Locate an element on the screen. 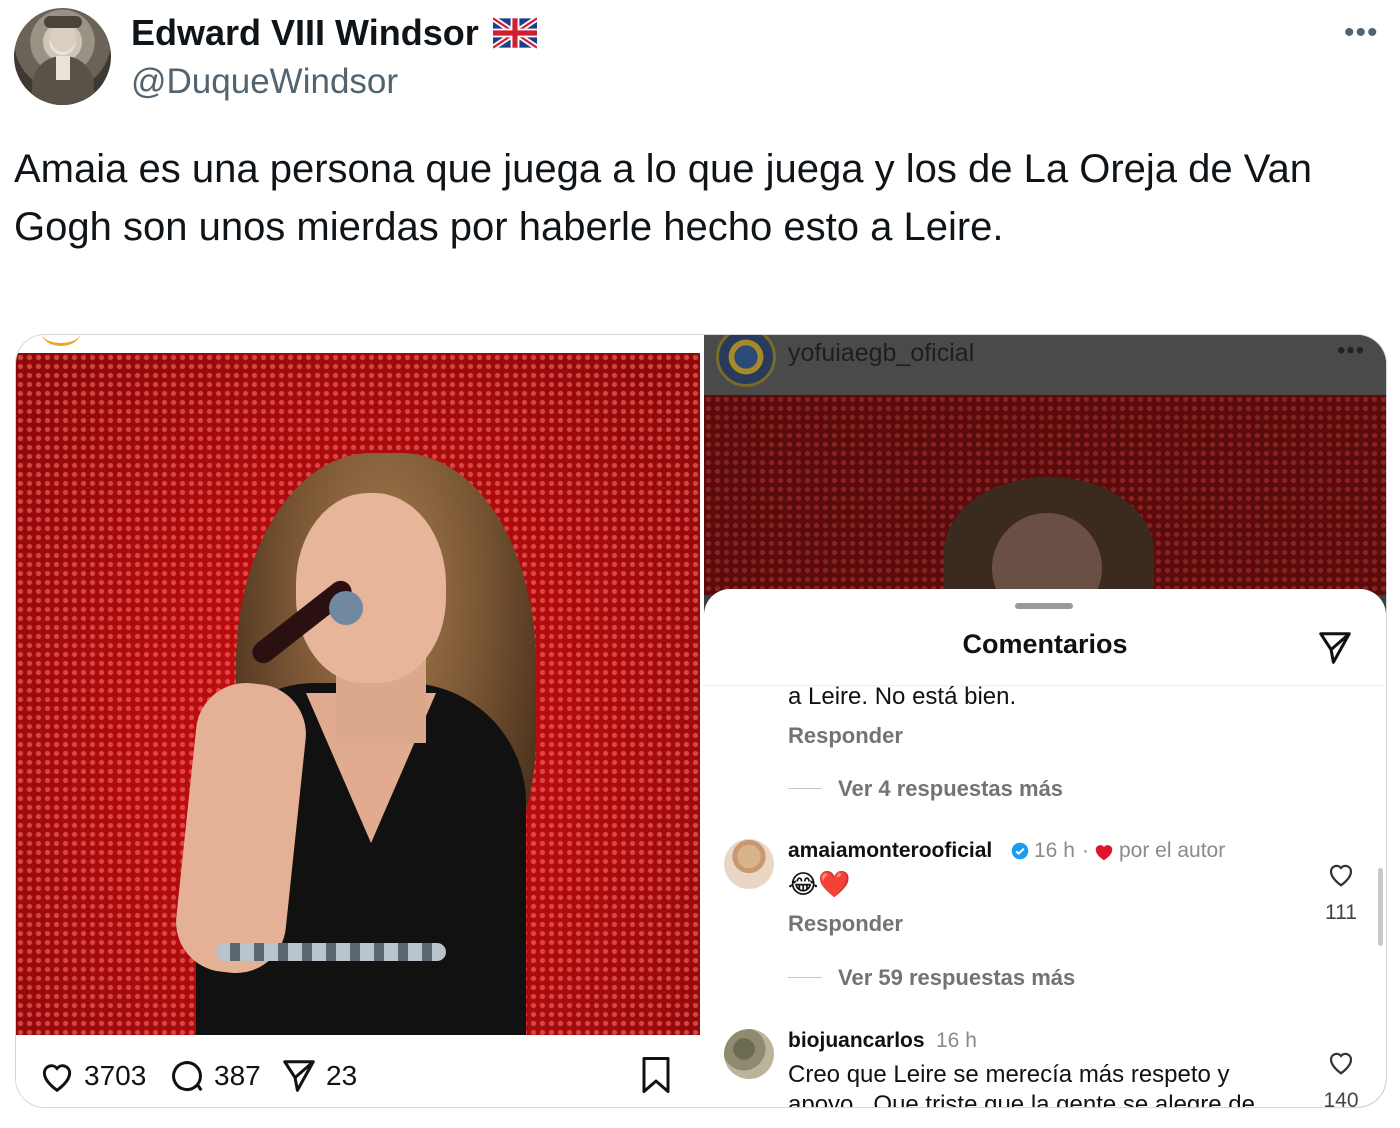 The image size is (1400, 1128). comment-count: 387 is located at coordinates (237, 1075).